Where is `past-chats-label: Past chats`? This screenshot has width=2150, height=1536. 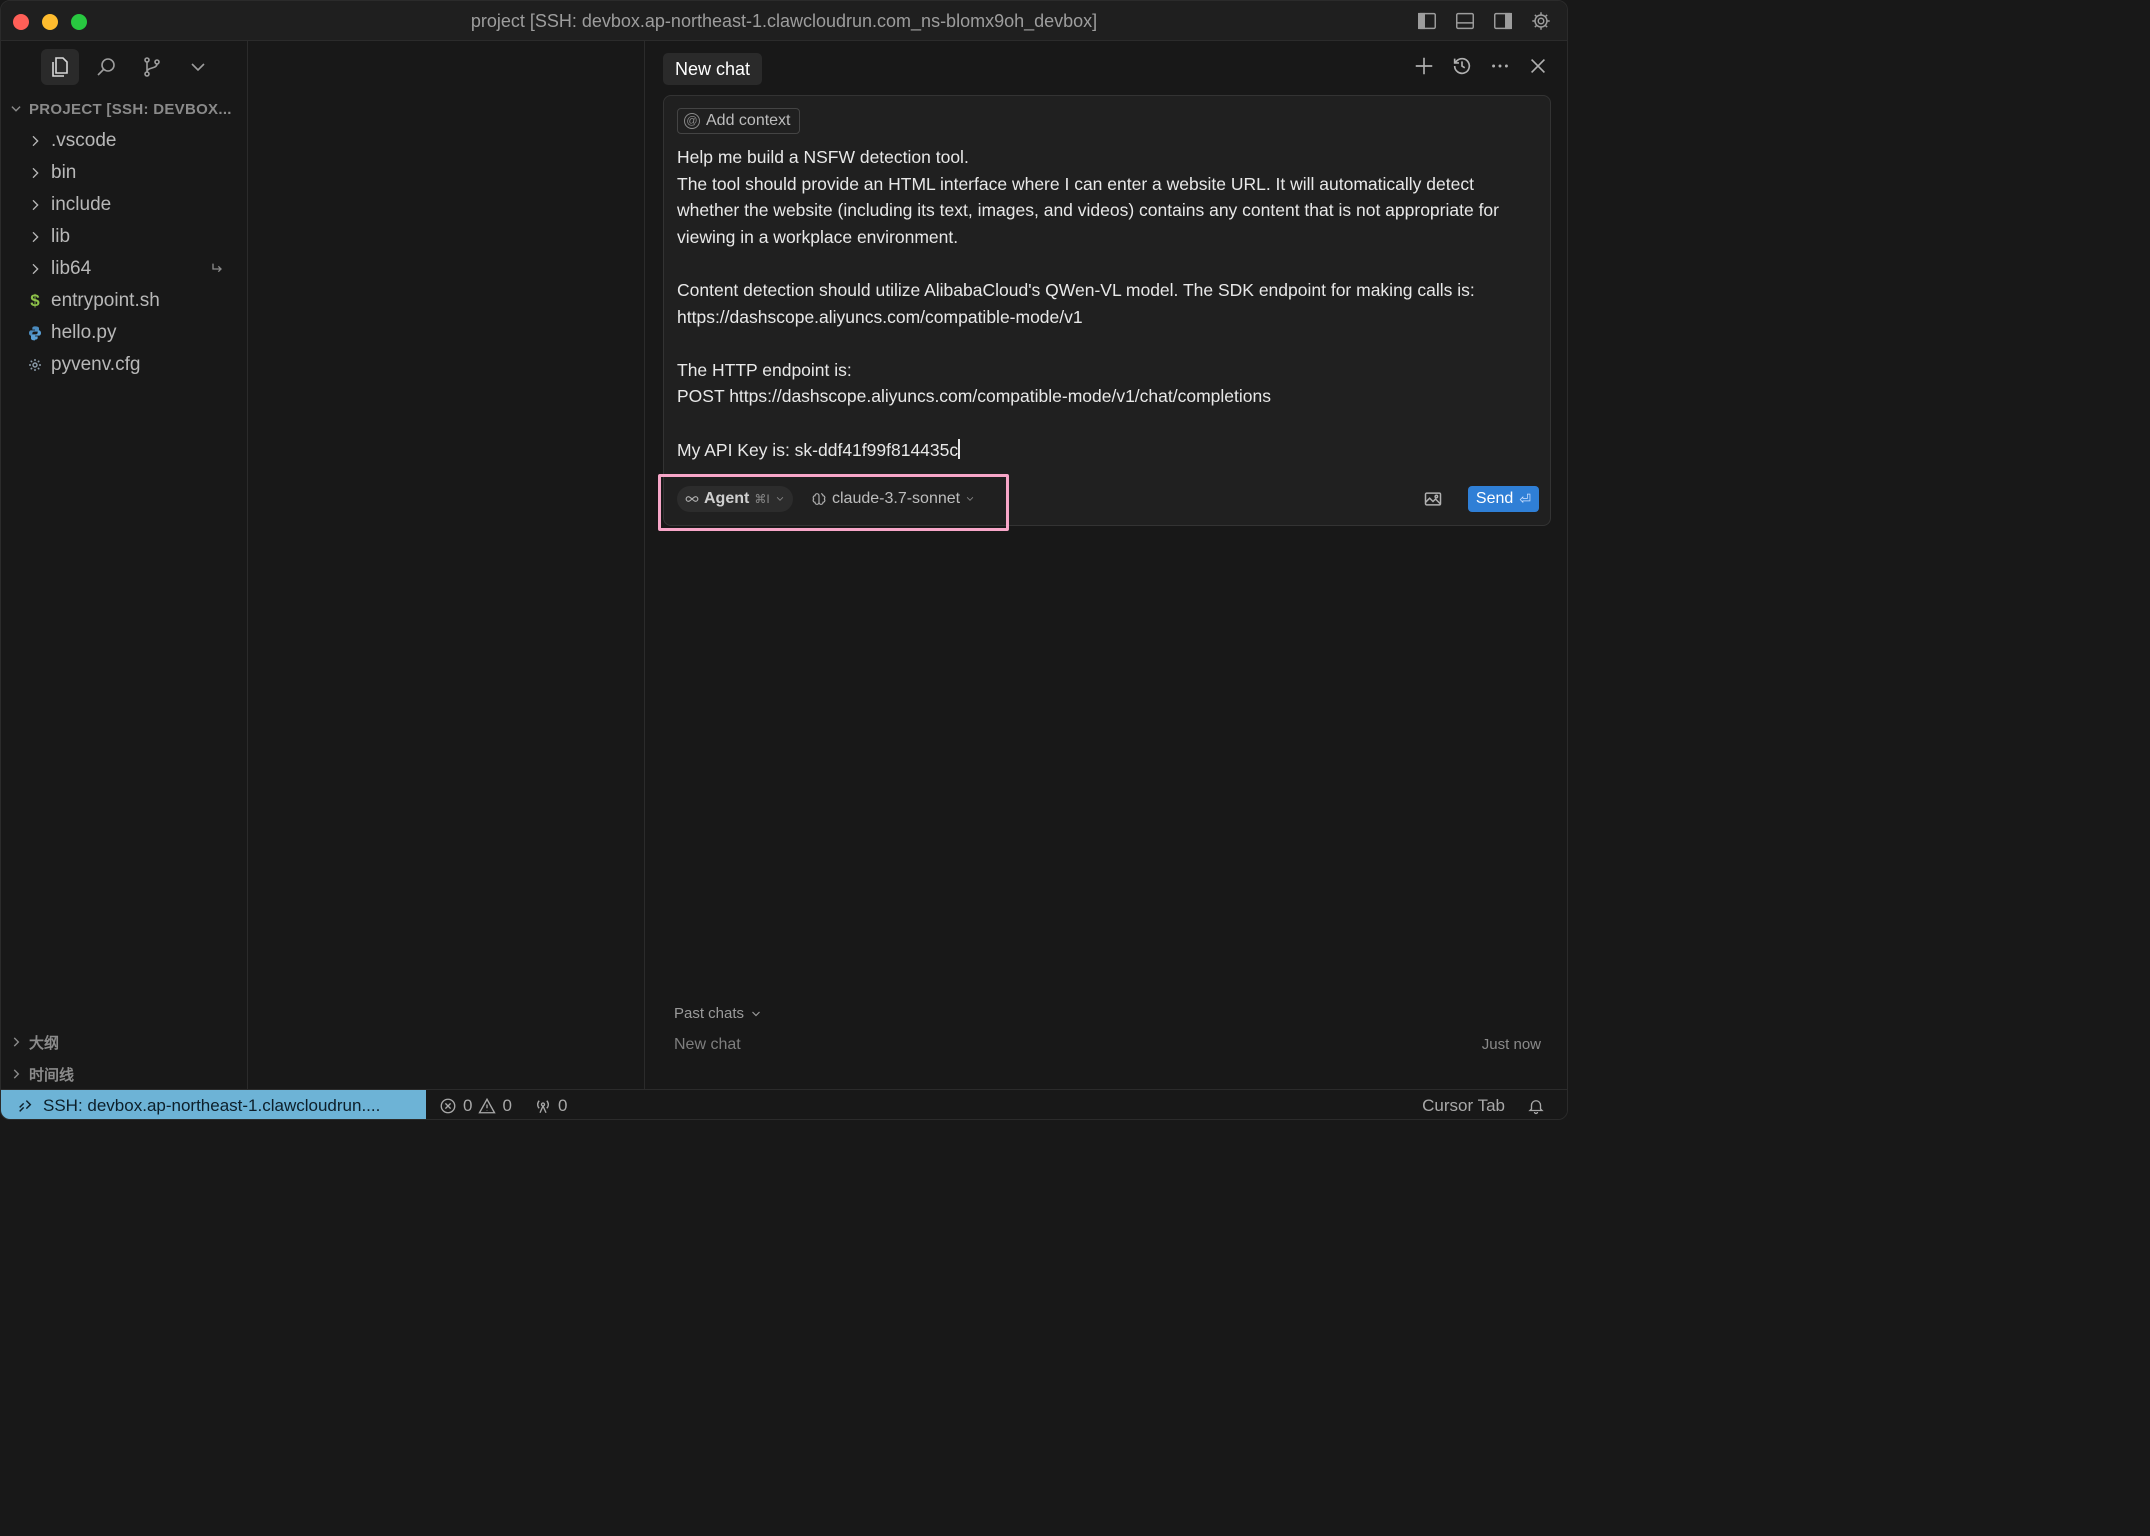 past-chats-label: Past chats is located at coordinates (709, 1013).